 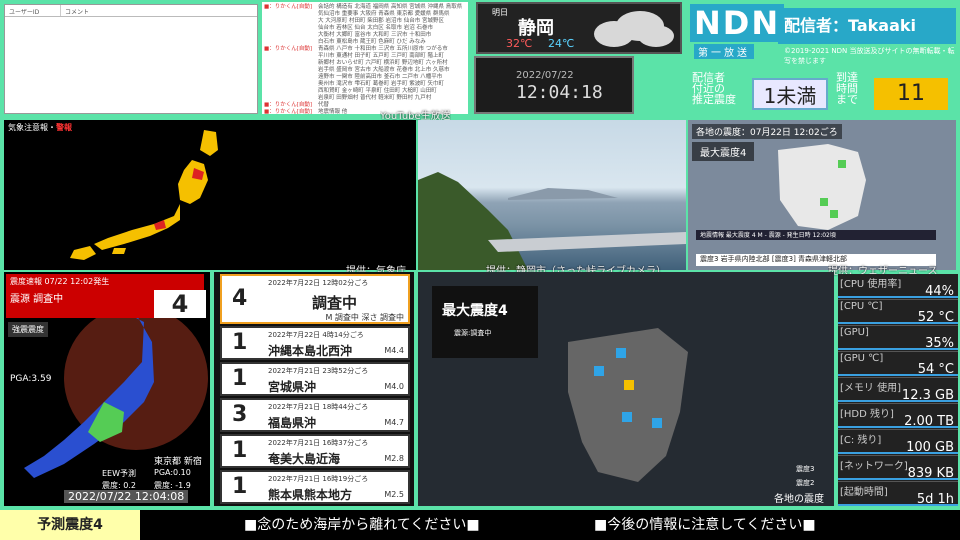 I want to click on eew-pga2: PGA:0.10, so click(x=172, y=472).